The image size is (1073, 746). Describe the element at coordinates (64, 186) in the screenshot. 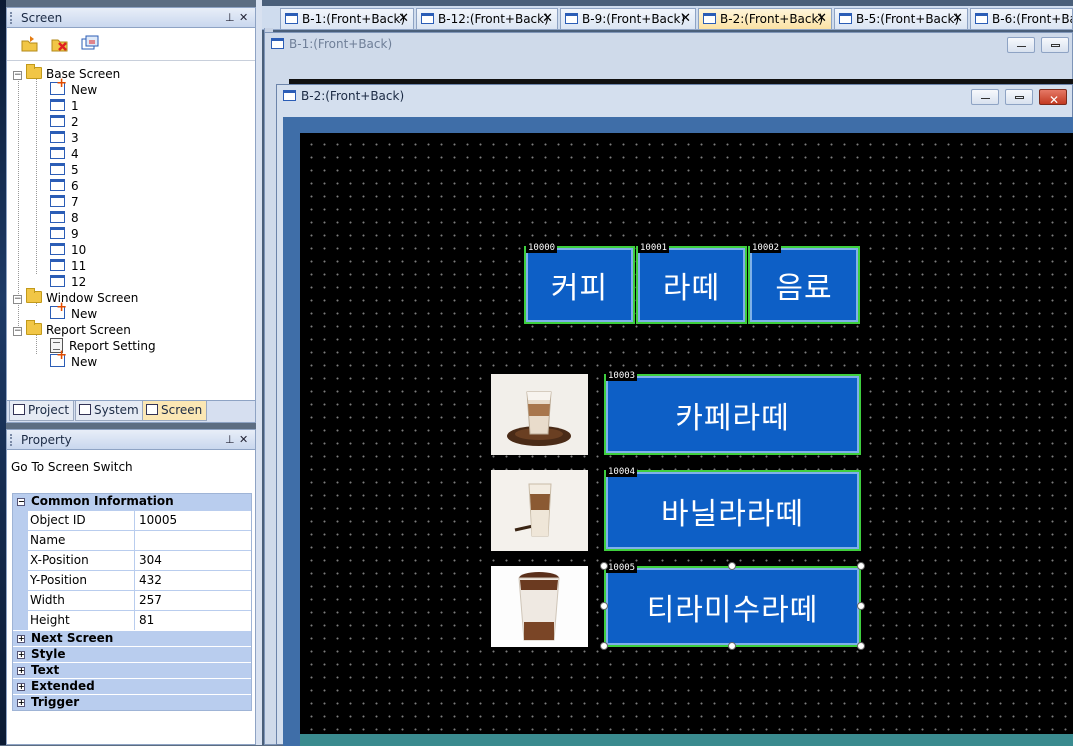

I see `tree-screen-6: 6` at that location.